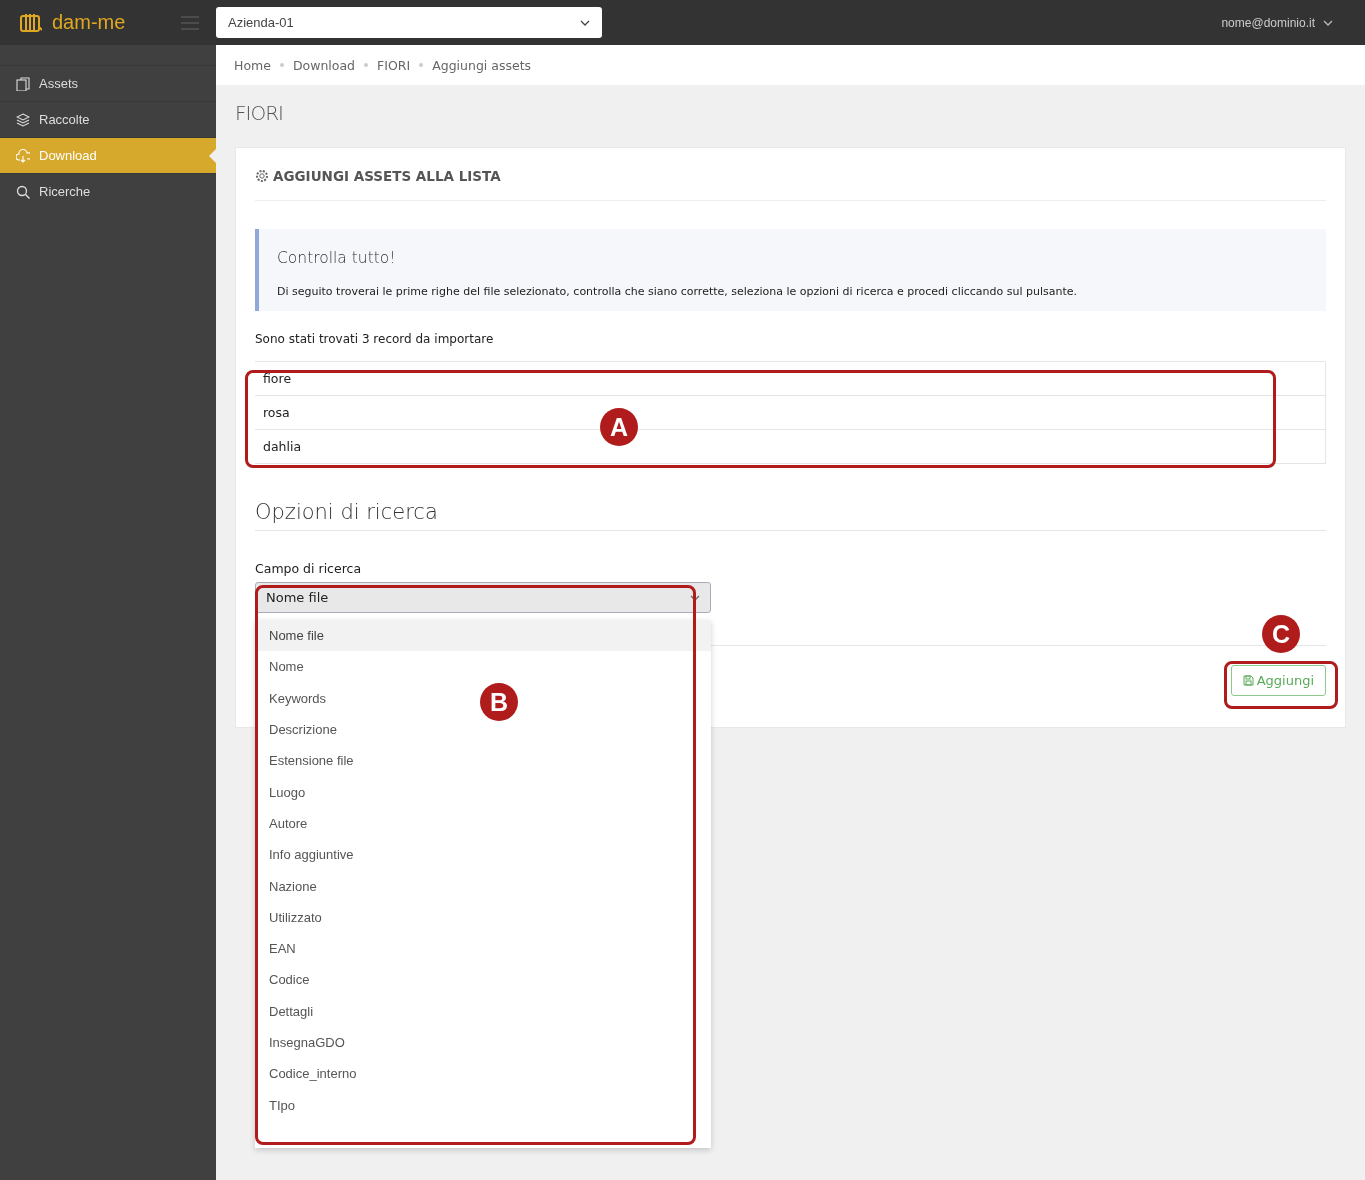 The height and width of the screenshot is (1180, 1365). I want to click on logo-icon, so click(31, 22).